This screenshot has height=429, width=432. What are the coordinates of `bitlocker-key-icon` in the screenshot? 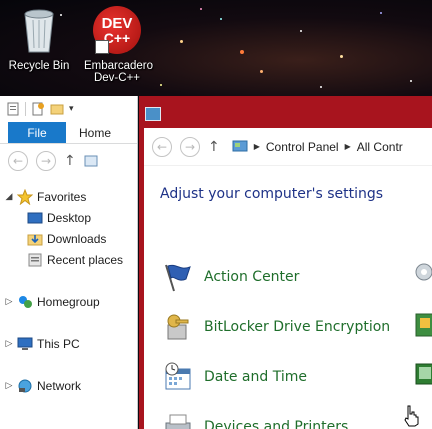 It's located at (178, 327).